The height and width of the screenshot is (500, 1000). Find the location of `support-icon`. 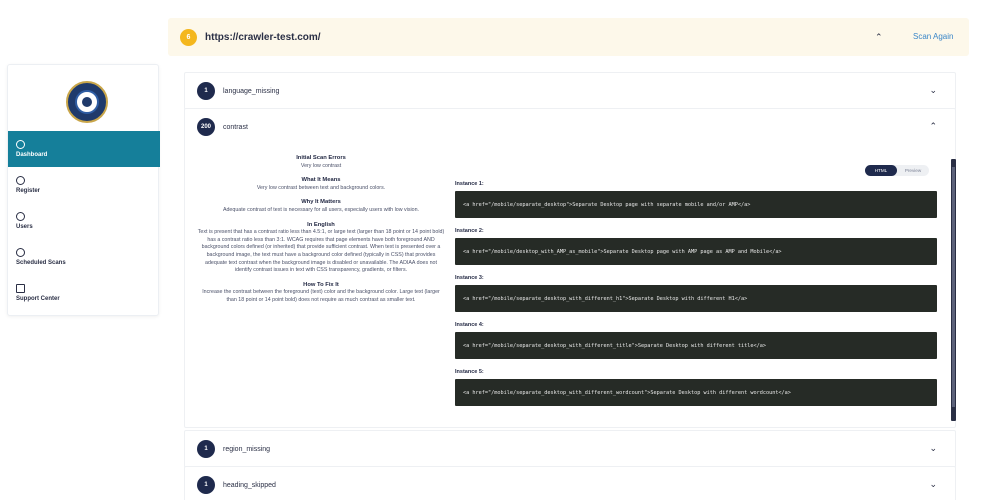

support-icon is located at coordinates (20, 288).